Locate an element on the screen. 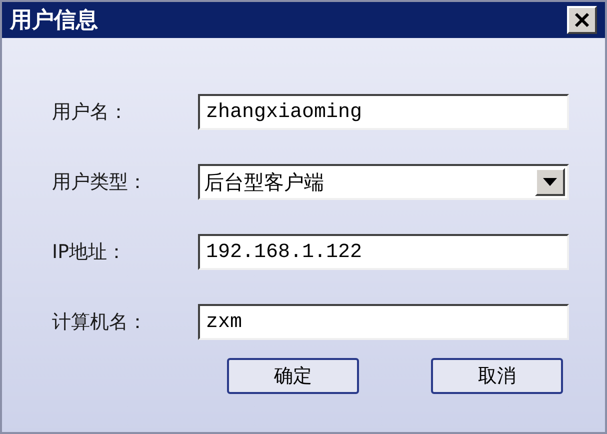 The image size is (607, 434). user-type-dropdown: 后台型客户端 is located at coordinates (383, 182).